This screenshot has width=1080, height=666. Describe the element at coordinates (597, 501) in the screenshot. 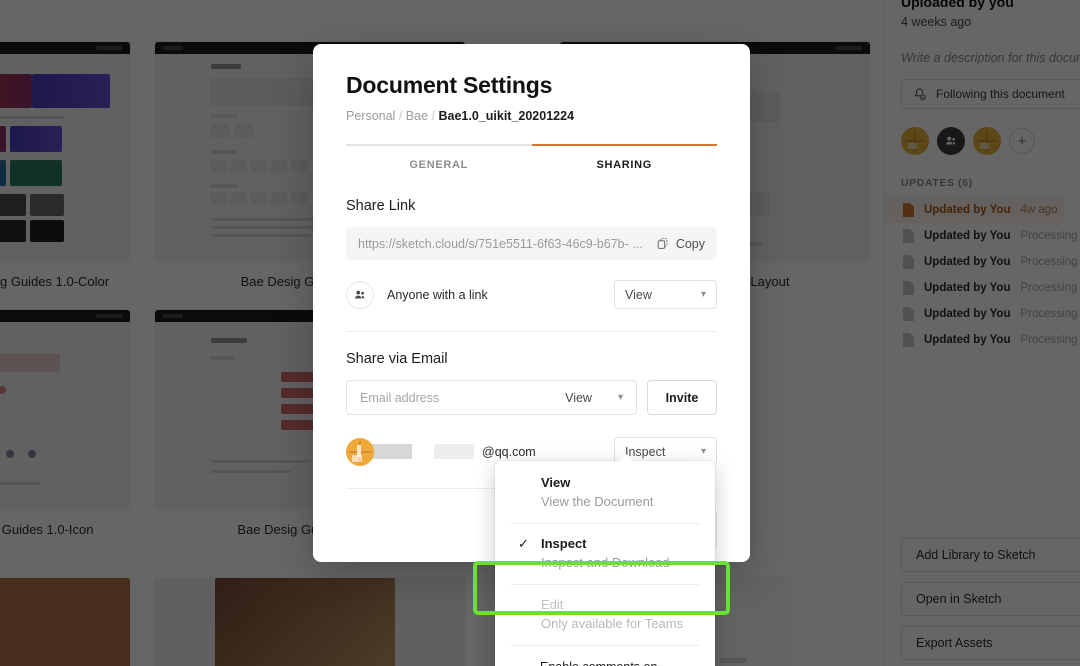

I see `menu-item-subtitle: View the Document` at that location.